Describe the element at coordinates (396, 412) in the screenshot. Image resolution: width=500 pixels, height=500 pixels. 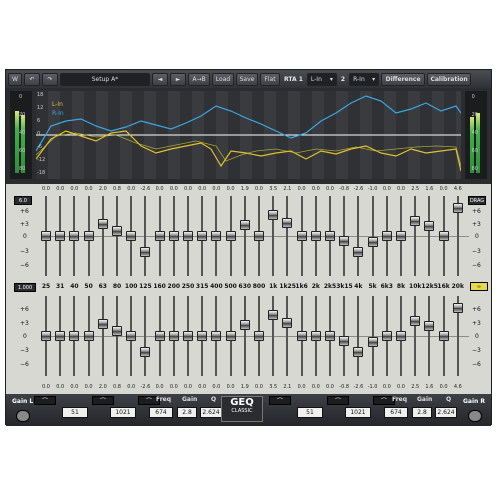
I see `right-freq-field: 674` at that location.